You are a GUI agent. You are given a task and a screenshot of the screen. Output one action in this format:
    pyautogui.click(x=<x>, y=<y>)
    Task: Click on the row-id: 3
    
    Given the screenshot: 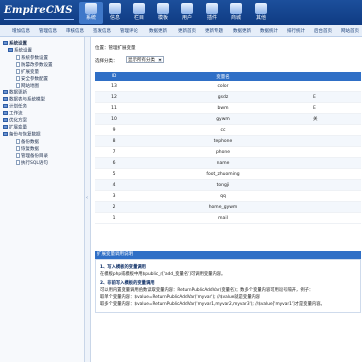 What is the action you would take?
    pyautogui.click(x=114, y=196)
    